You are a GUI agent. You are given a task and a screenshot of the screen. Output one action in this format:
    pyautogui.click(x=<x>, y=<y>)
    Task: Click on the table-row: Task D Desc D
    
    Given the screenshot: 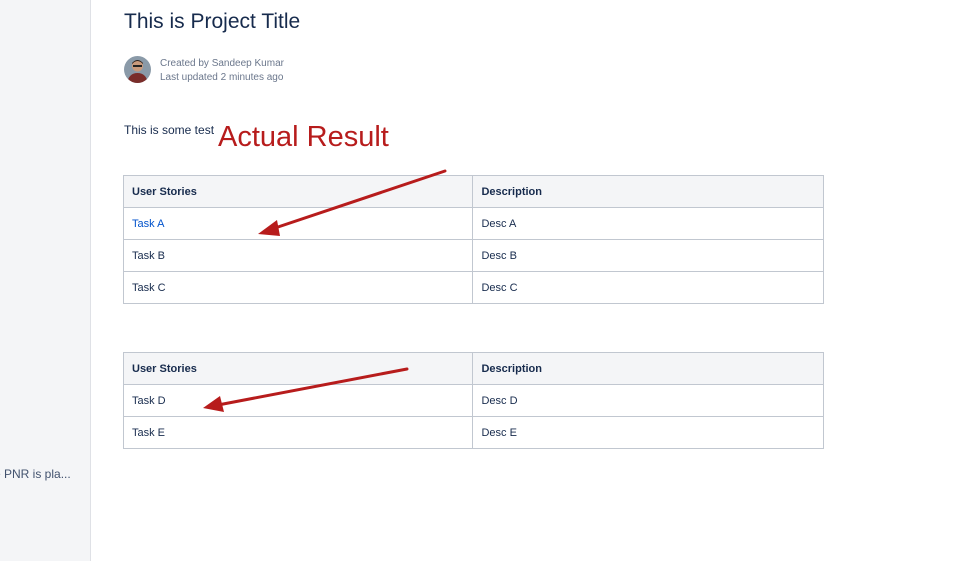 What is the action you would take?
    pyautogui.click(x=473, y=400)
    